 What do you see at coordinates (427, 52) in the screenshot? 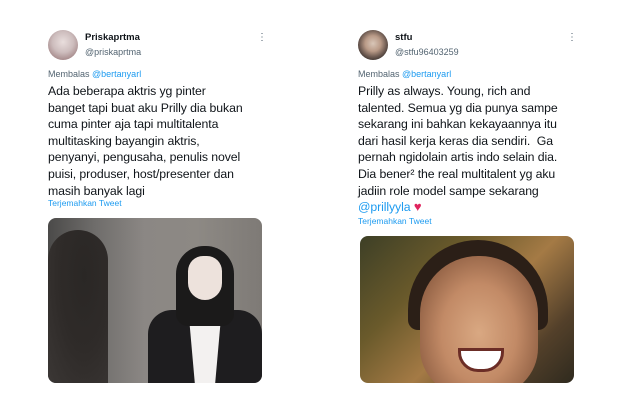
I see `user-handle: @stfu96403259` at bounding box center [427, 52].